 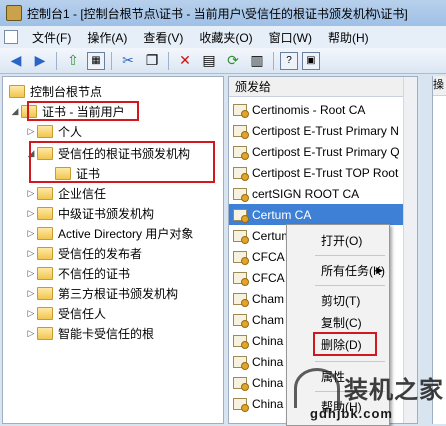 I want to click on menu-file: 文件(F), so click(x=51, y=37).